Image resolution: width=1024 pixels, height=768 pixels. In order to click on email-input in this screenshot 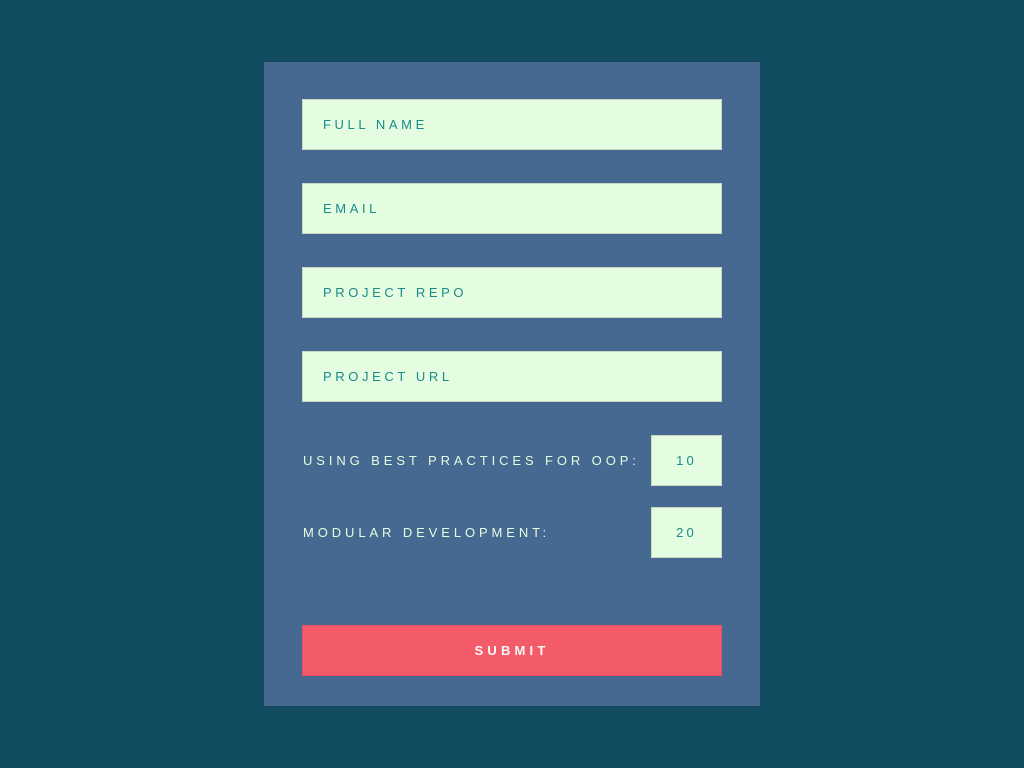, I will do `click(512, 208)`.